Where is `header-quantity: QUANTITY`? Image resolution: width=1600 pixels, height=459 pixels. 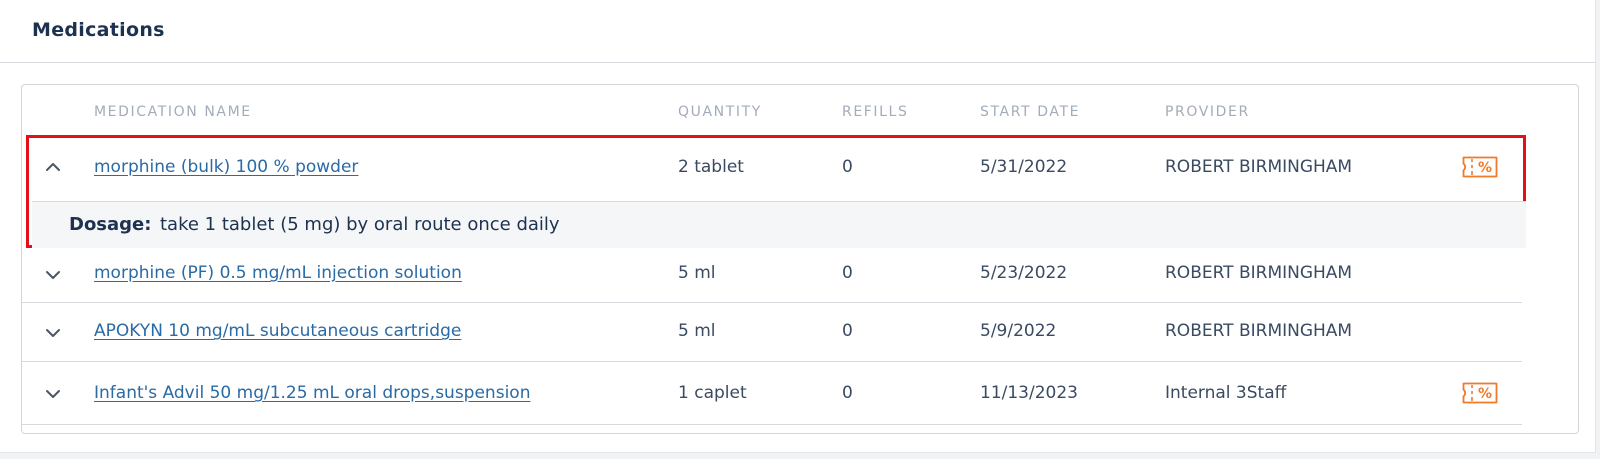 header-quantity: QUANTITY is located at coordinates (720, 112).